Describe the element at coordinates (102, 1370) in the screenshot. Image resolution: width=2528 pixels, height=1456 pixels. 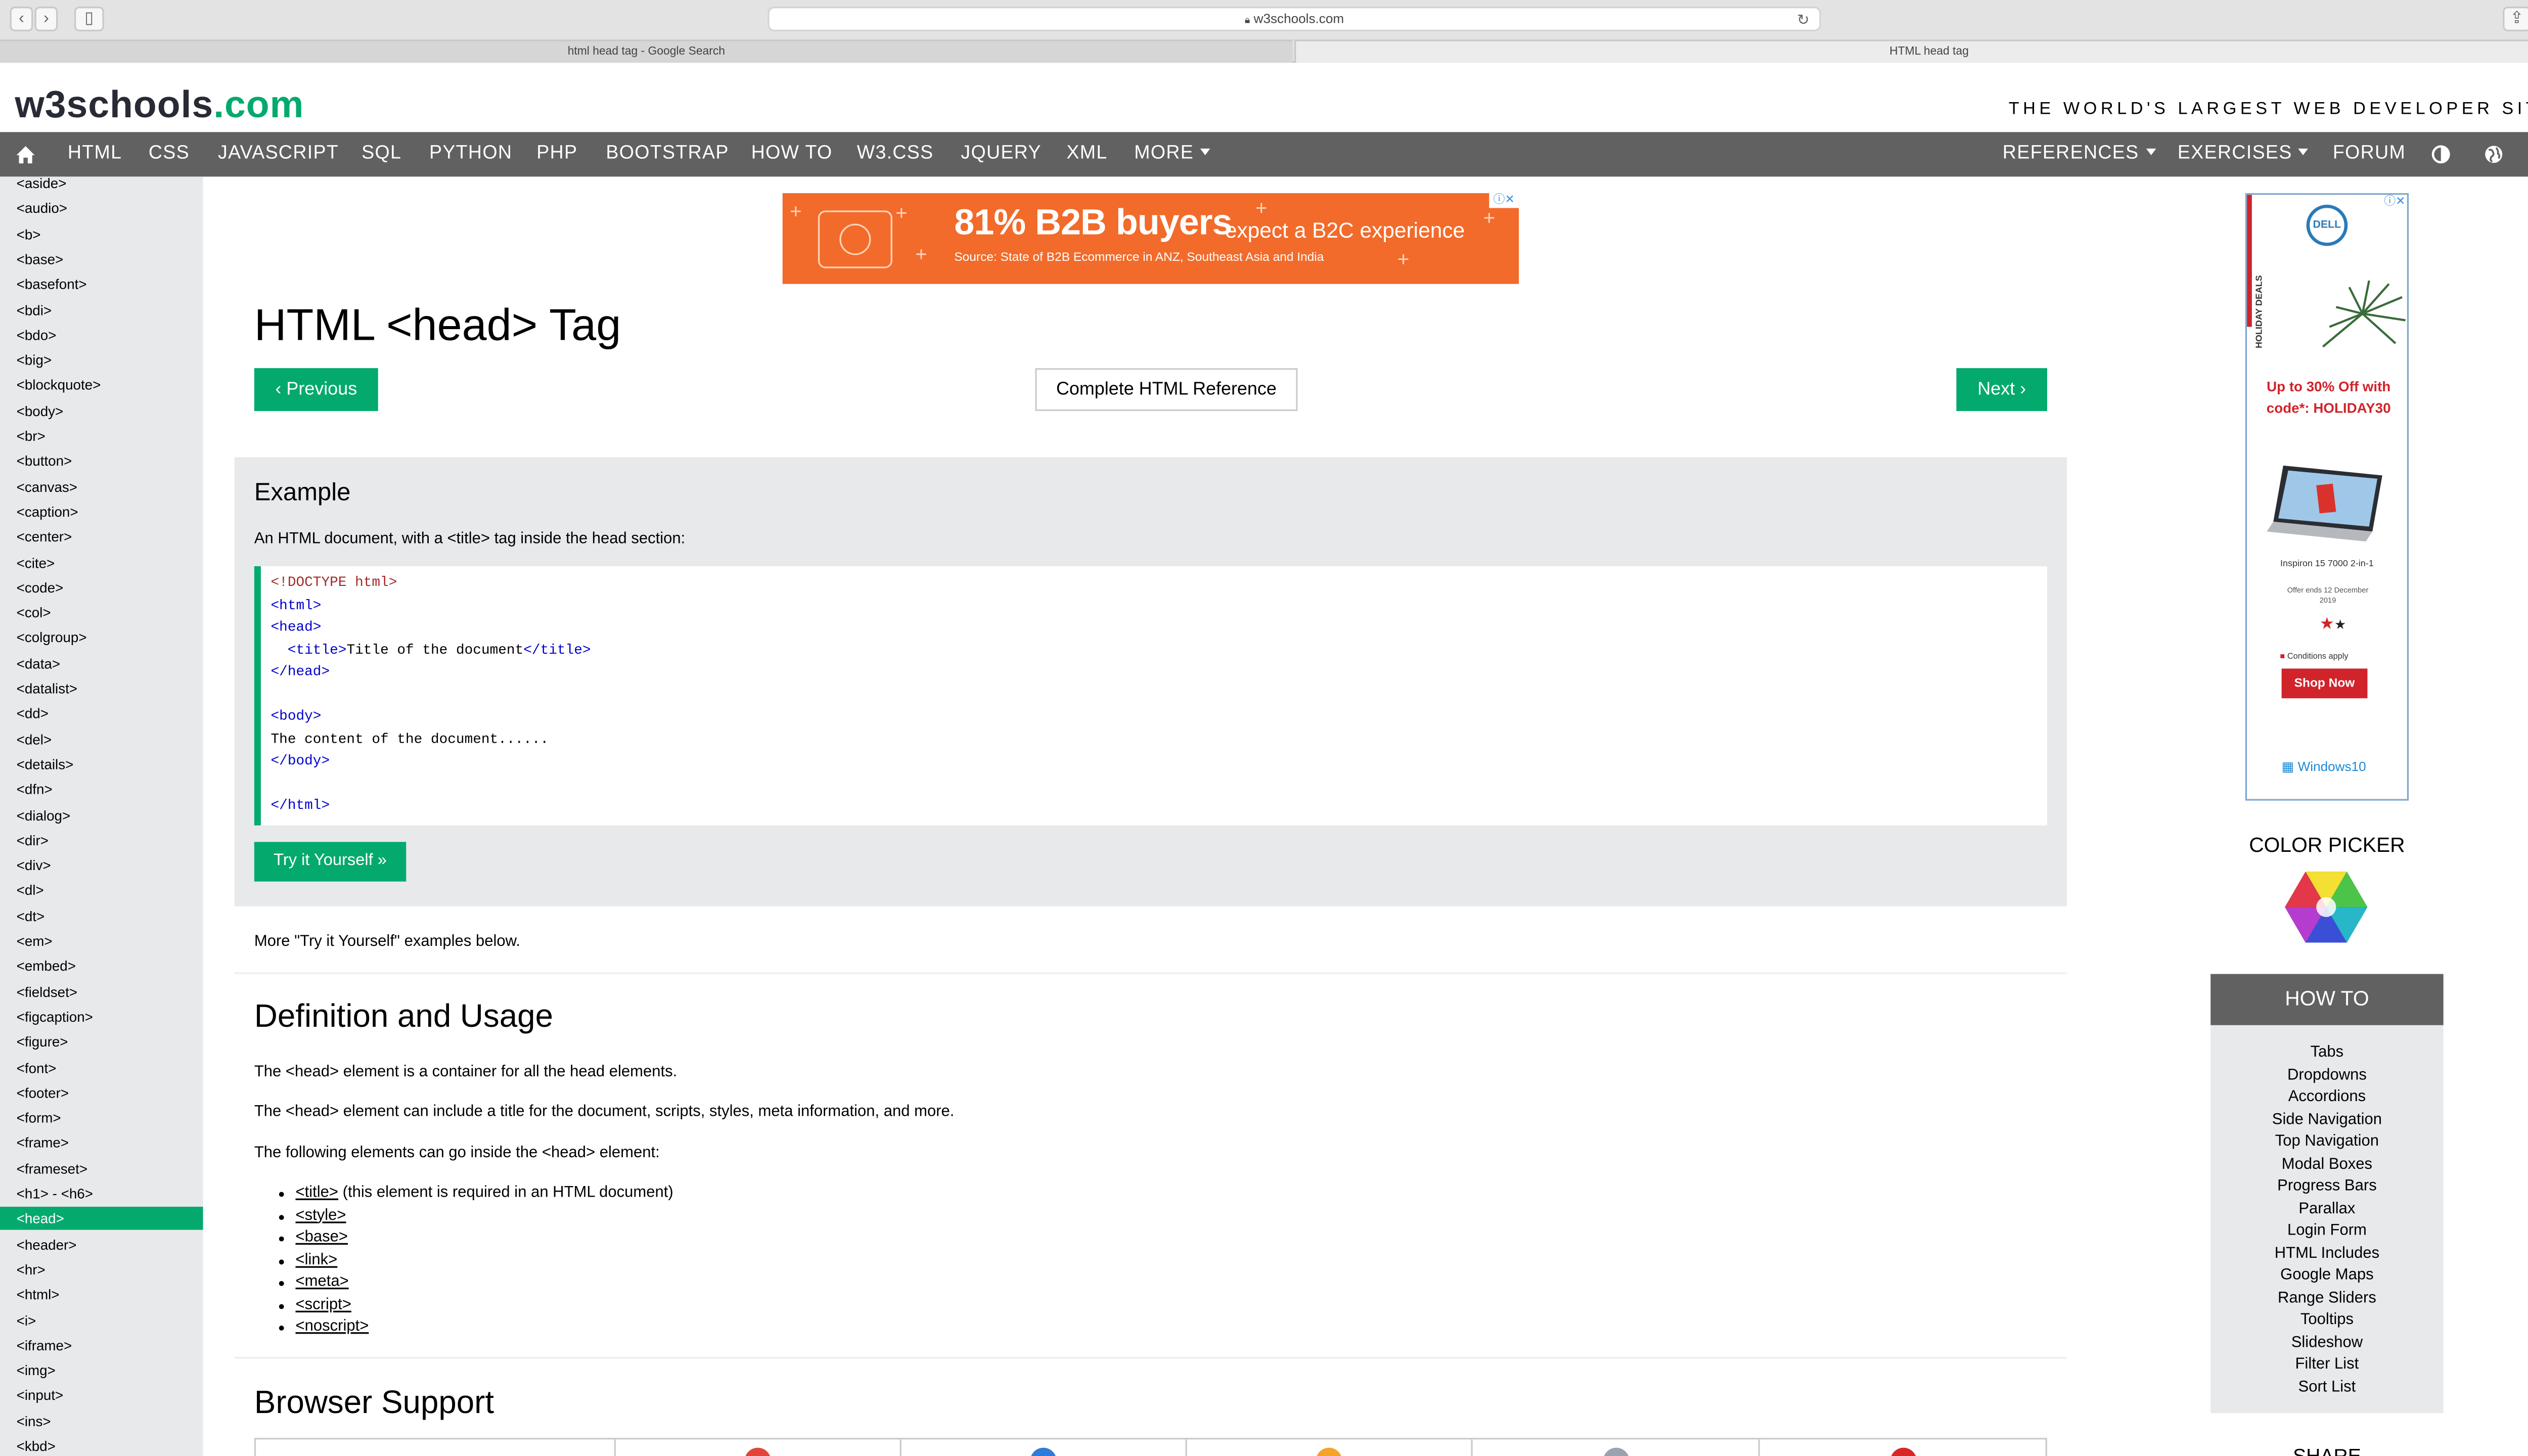
I see `sidebar-item: <img>` at that location.